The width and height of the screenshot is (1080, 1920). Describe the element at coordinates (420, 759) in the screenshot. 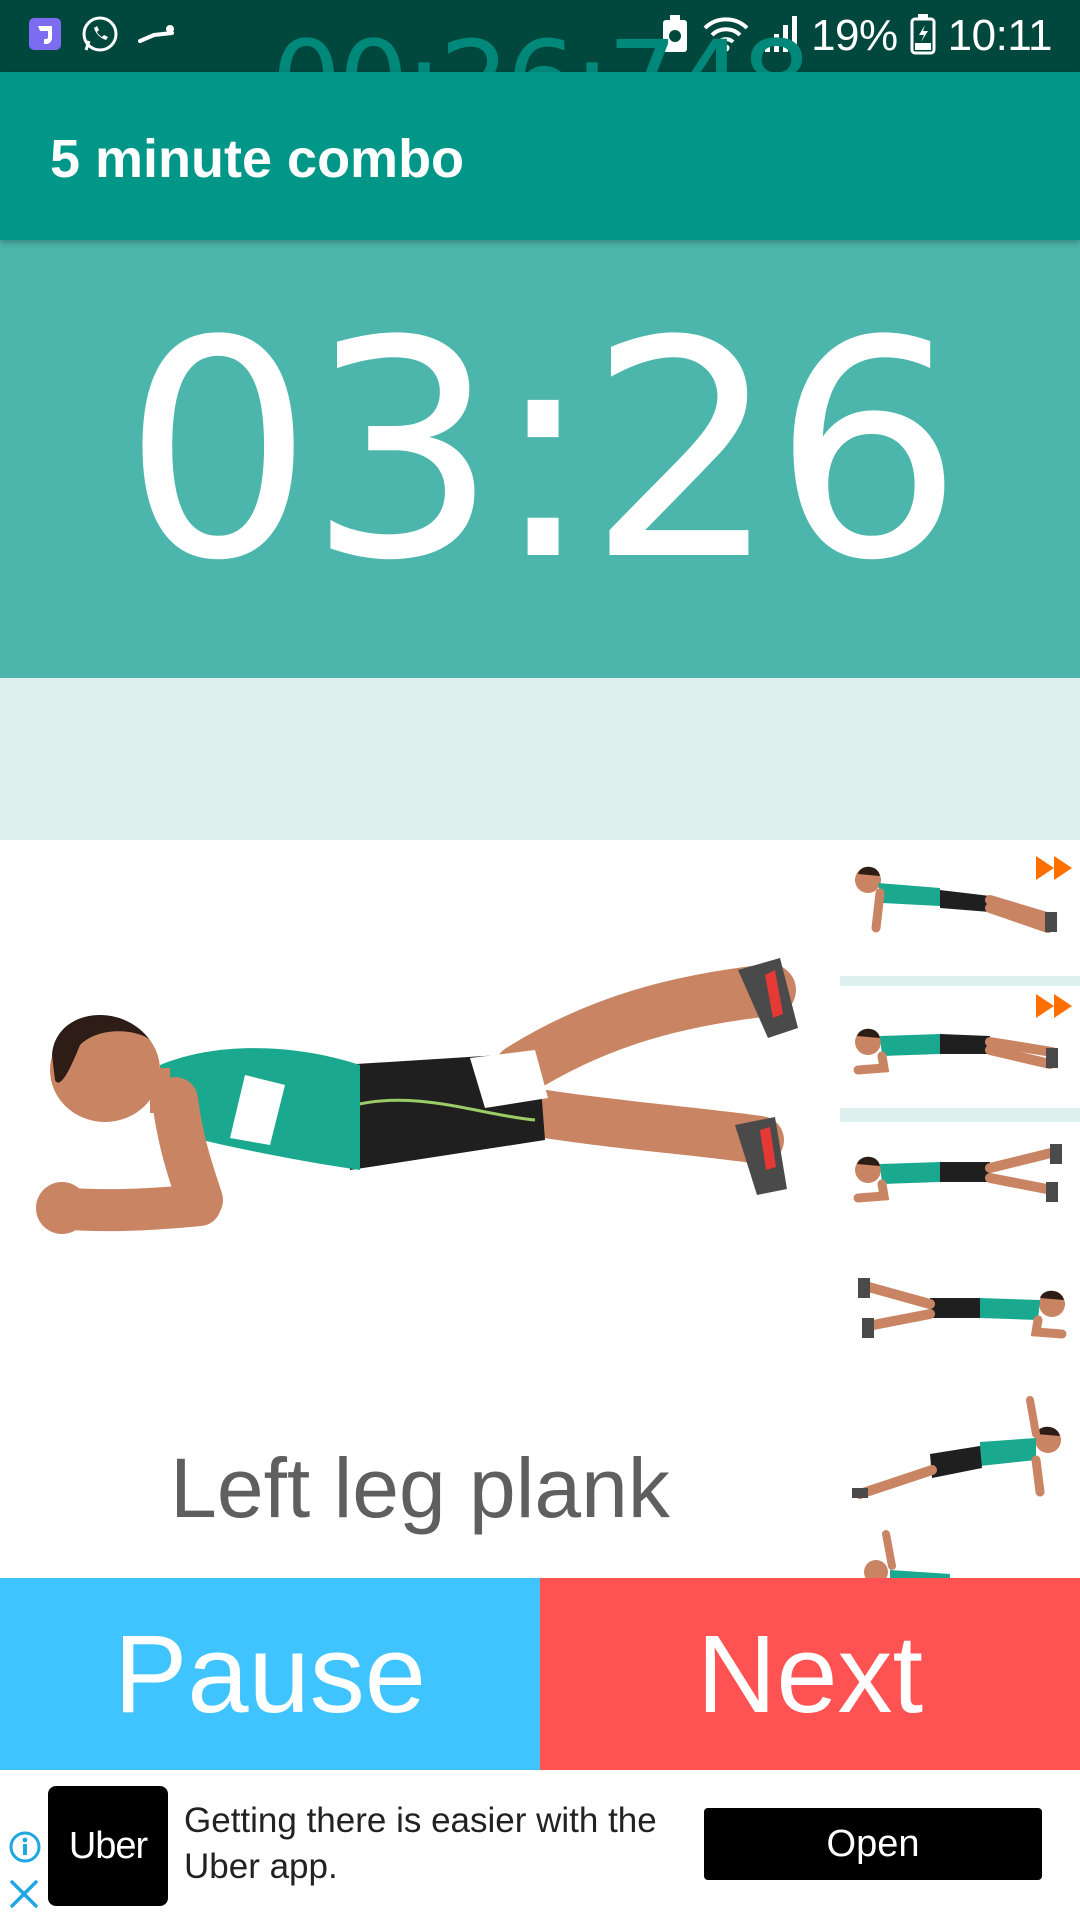

I see `subtimer-panel` at that location.